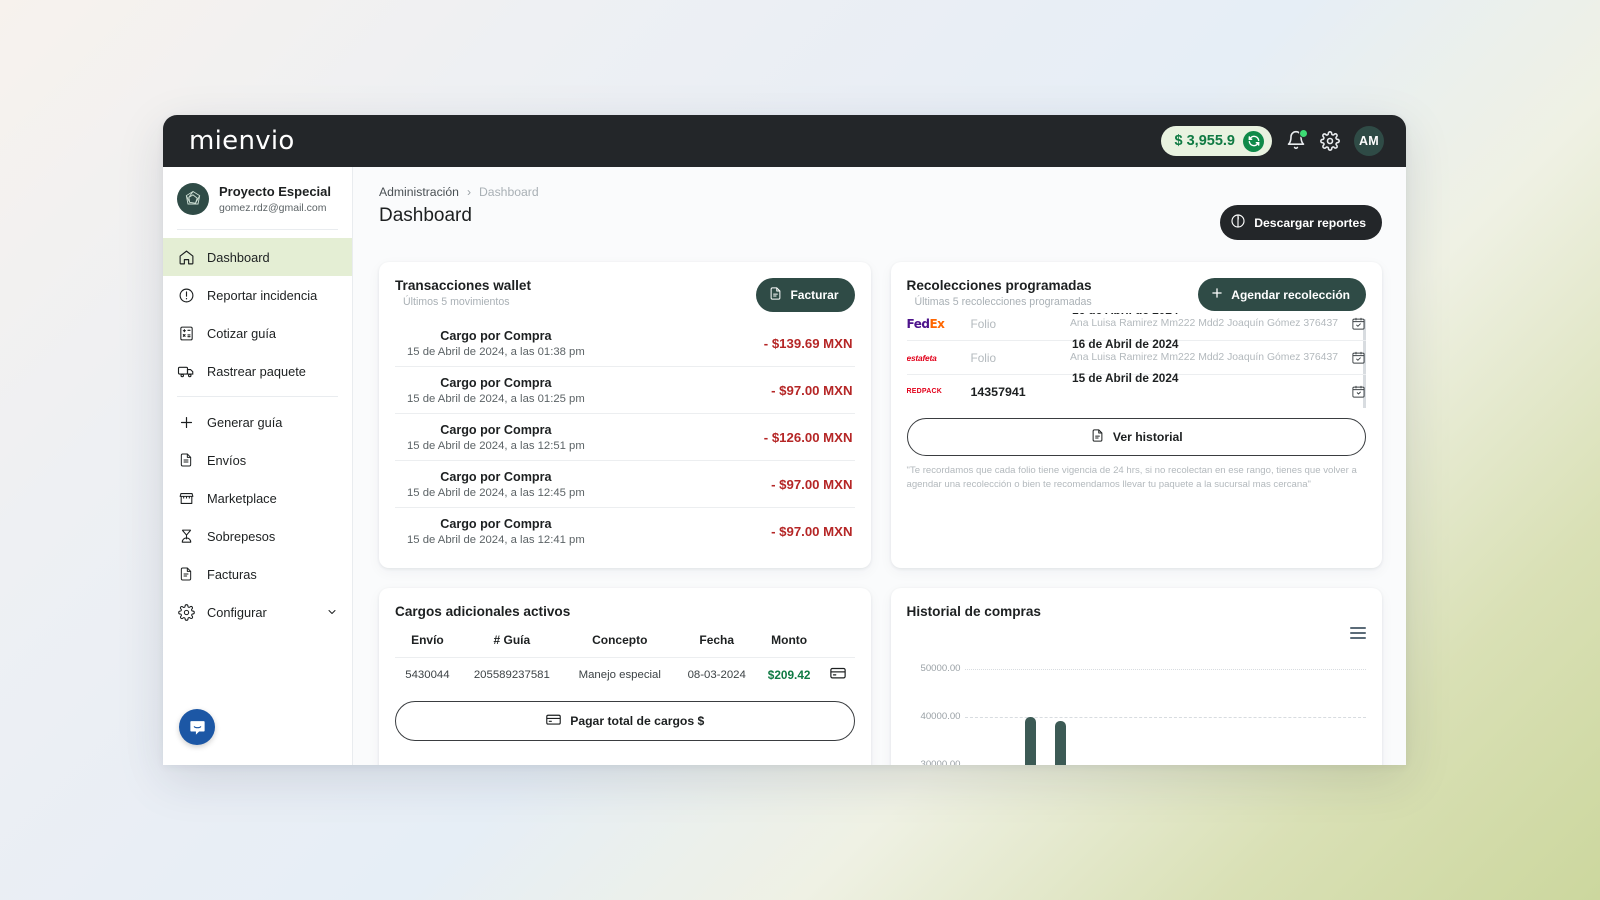 This screenshot has width=1600, height=900. I want to click on truck-icon, so click(186, 371).